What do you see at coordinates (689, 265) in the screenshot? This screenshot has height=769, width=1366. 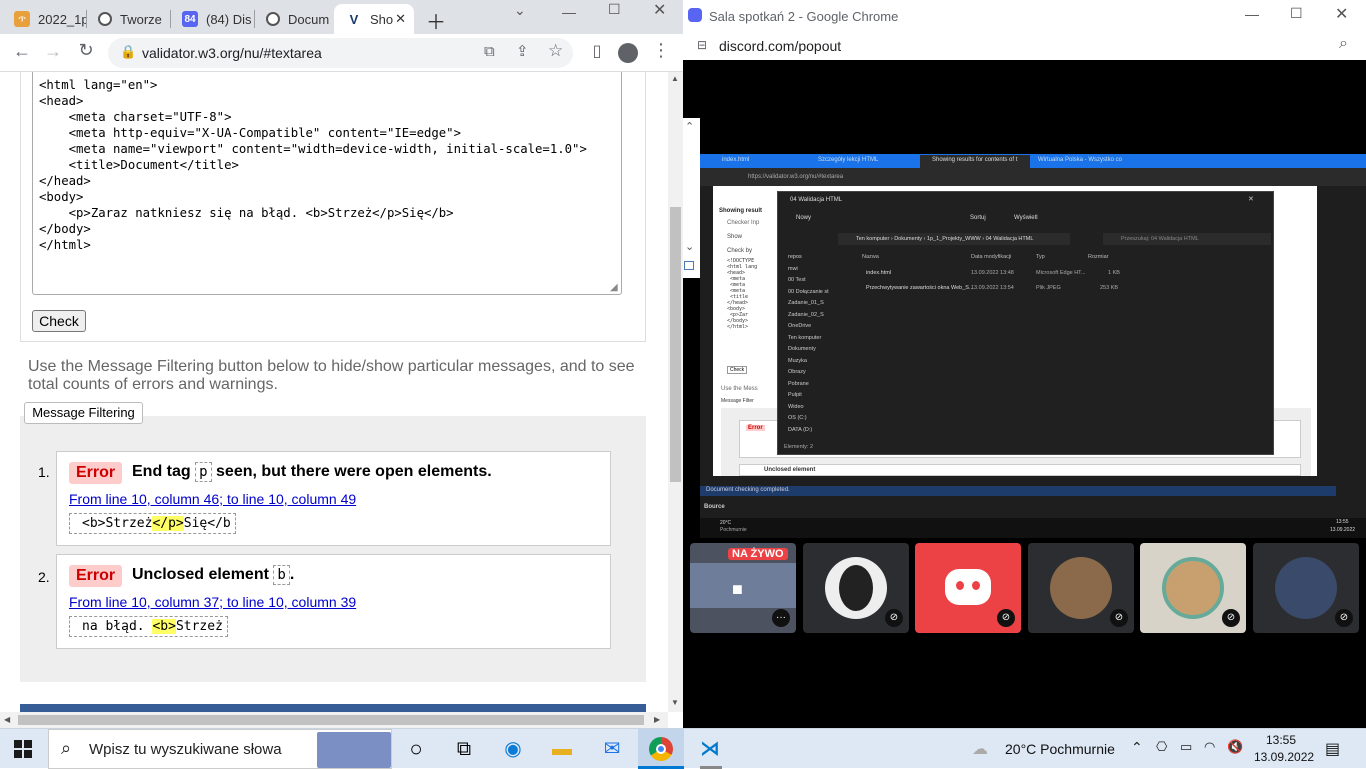 I see `window-icon` at bounding box center [689, 265].